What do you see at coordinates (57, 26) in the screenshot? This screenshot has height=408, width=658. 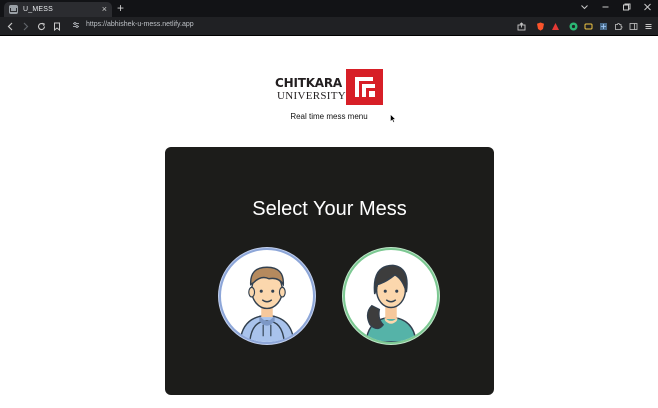 I see `bookmark-icon` at bounding box center [57, 26].